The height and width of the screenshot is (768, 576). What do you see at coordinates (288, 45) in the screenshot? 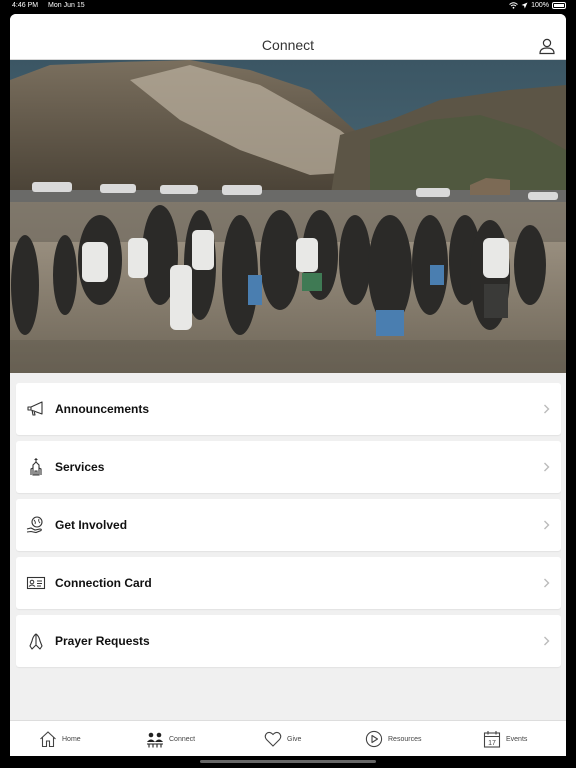
I see `page-title: Connect` at bounding box center [288, 45].